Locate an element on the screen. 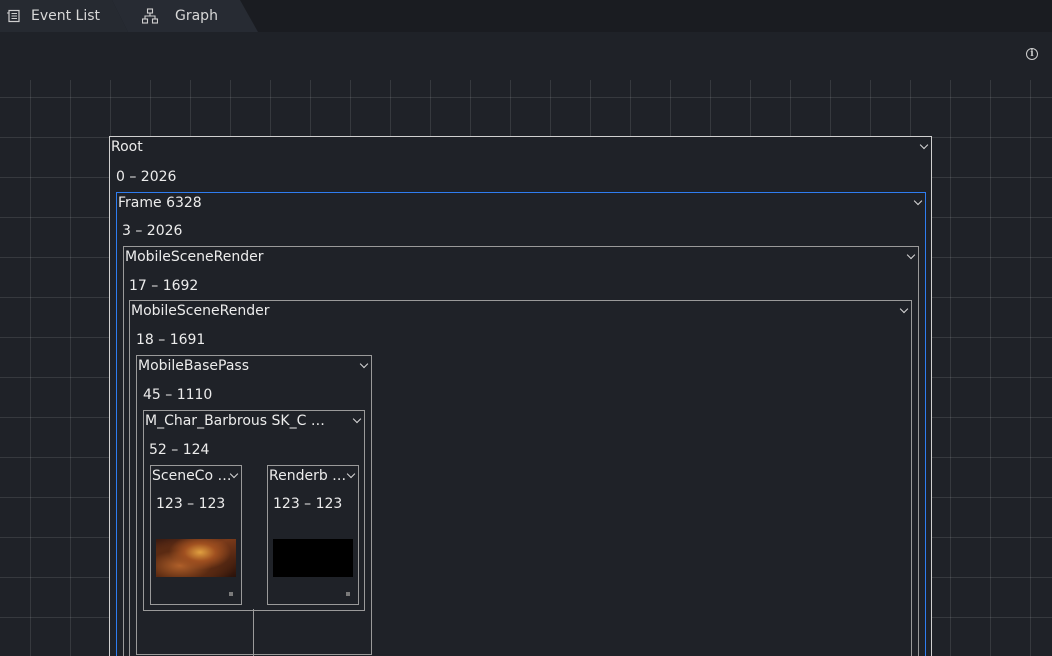 The image size is (1052, 656). tab-event-list: Event List is located at coordinates (64, 16).